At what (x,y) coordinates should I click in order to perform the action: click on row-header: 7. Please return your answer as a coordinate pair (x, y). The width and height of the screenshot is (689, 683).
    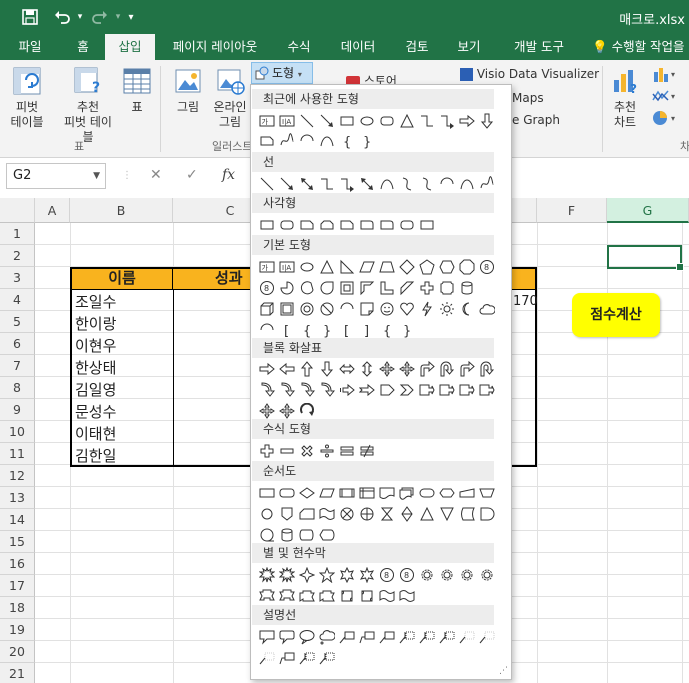
    Looking at the image, I should click on (17, 366).